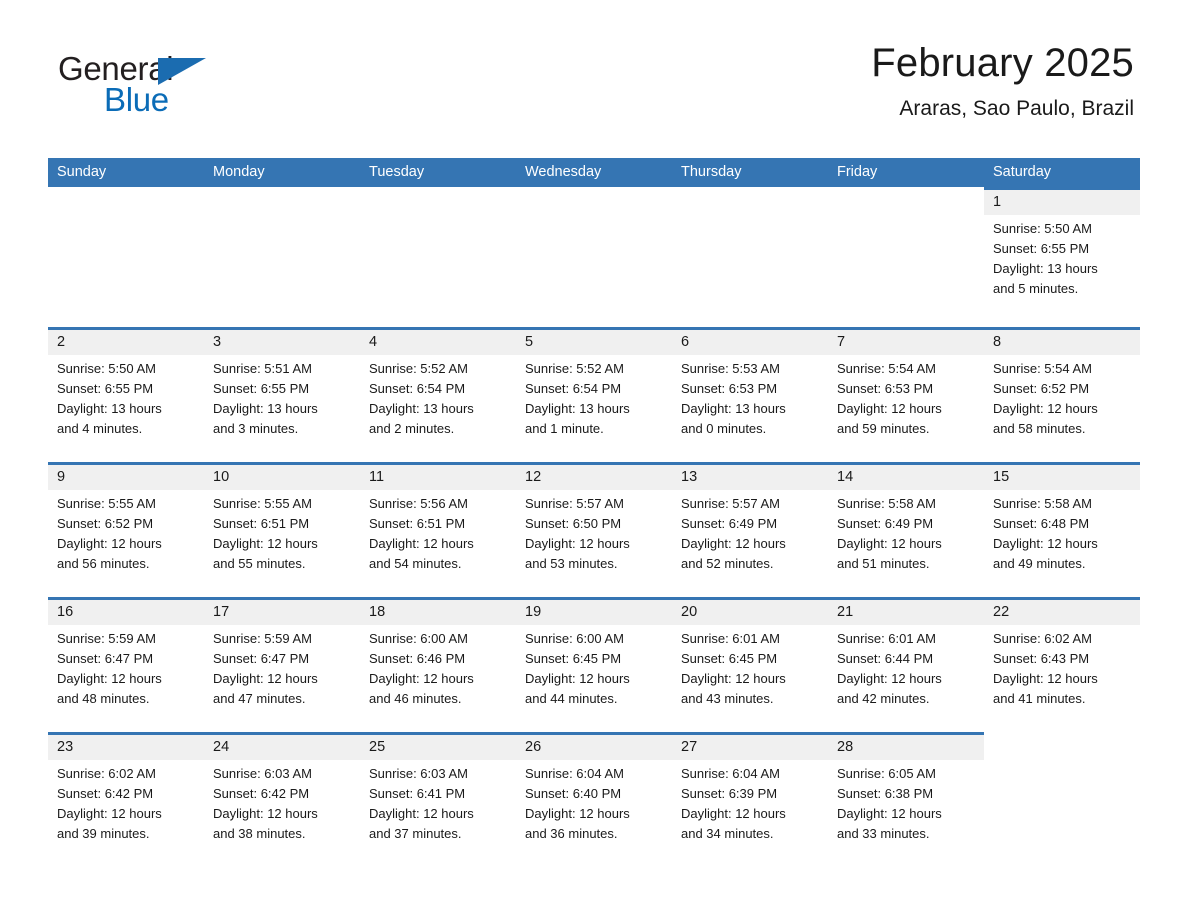 The image size is (1188, 918). What do you see at coordinates (261, 388) in the screenshot?
I see `sunset-text: Sunset: 6:55 PM` at bounding box center [261, 388].